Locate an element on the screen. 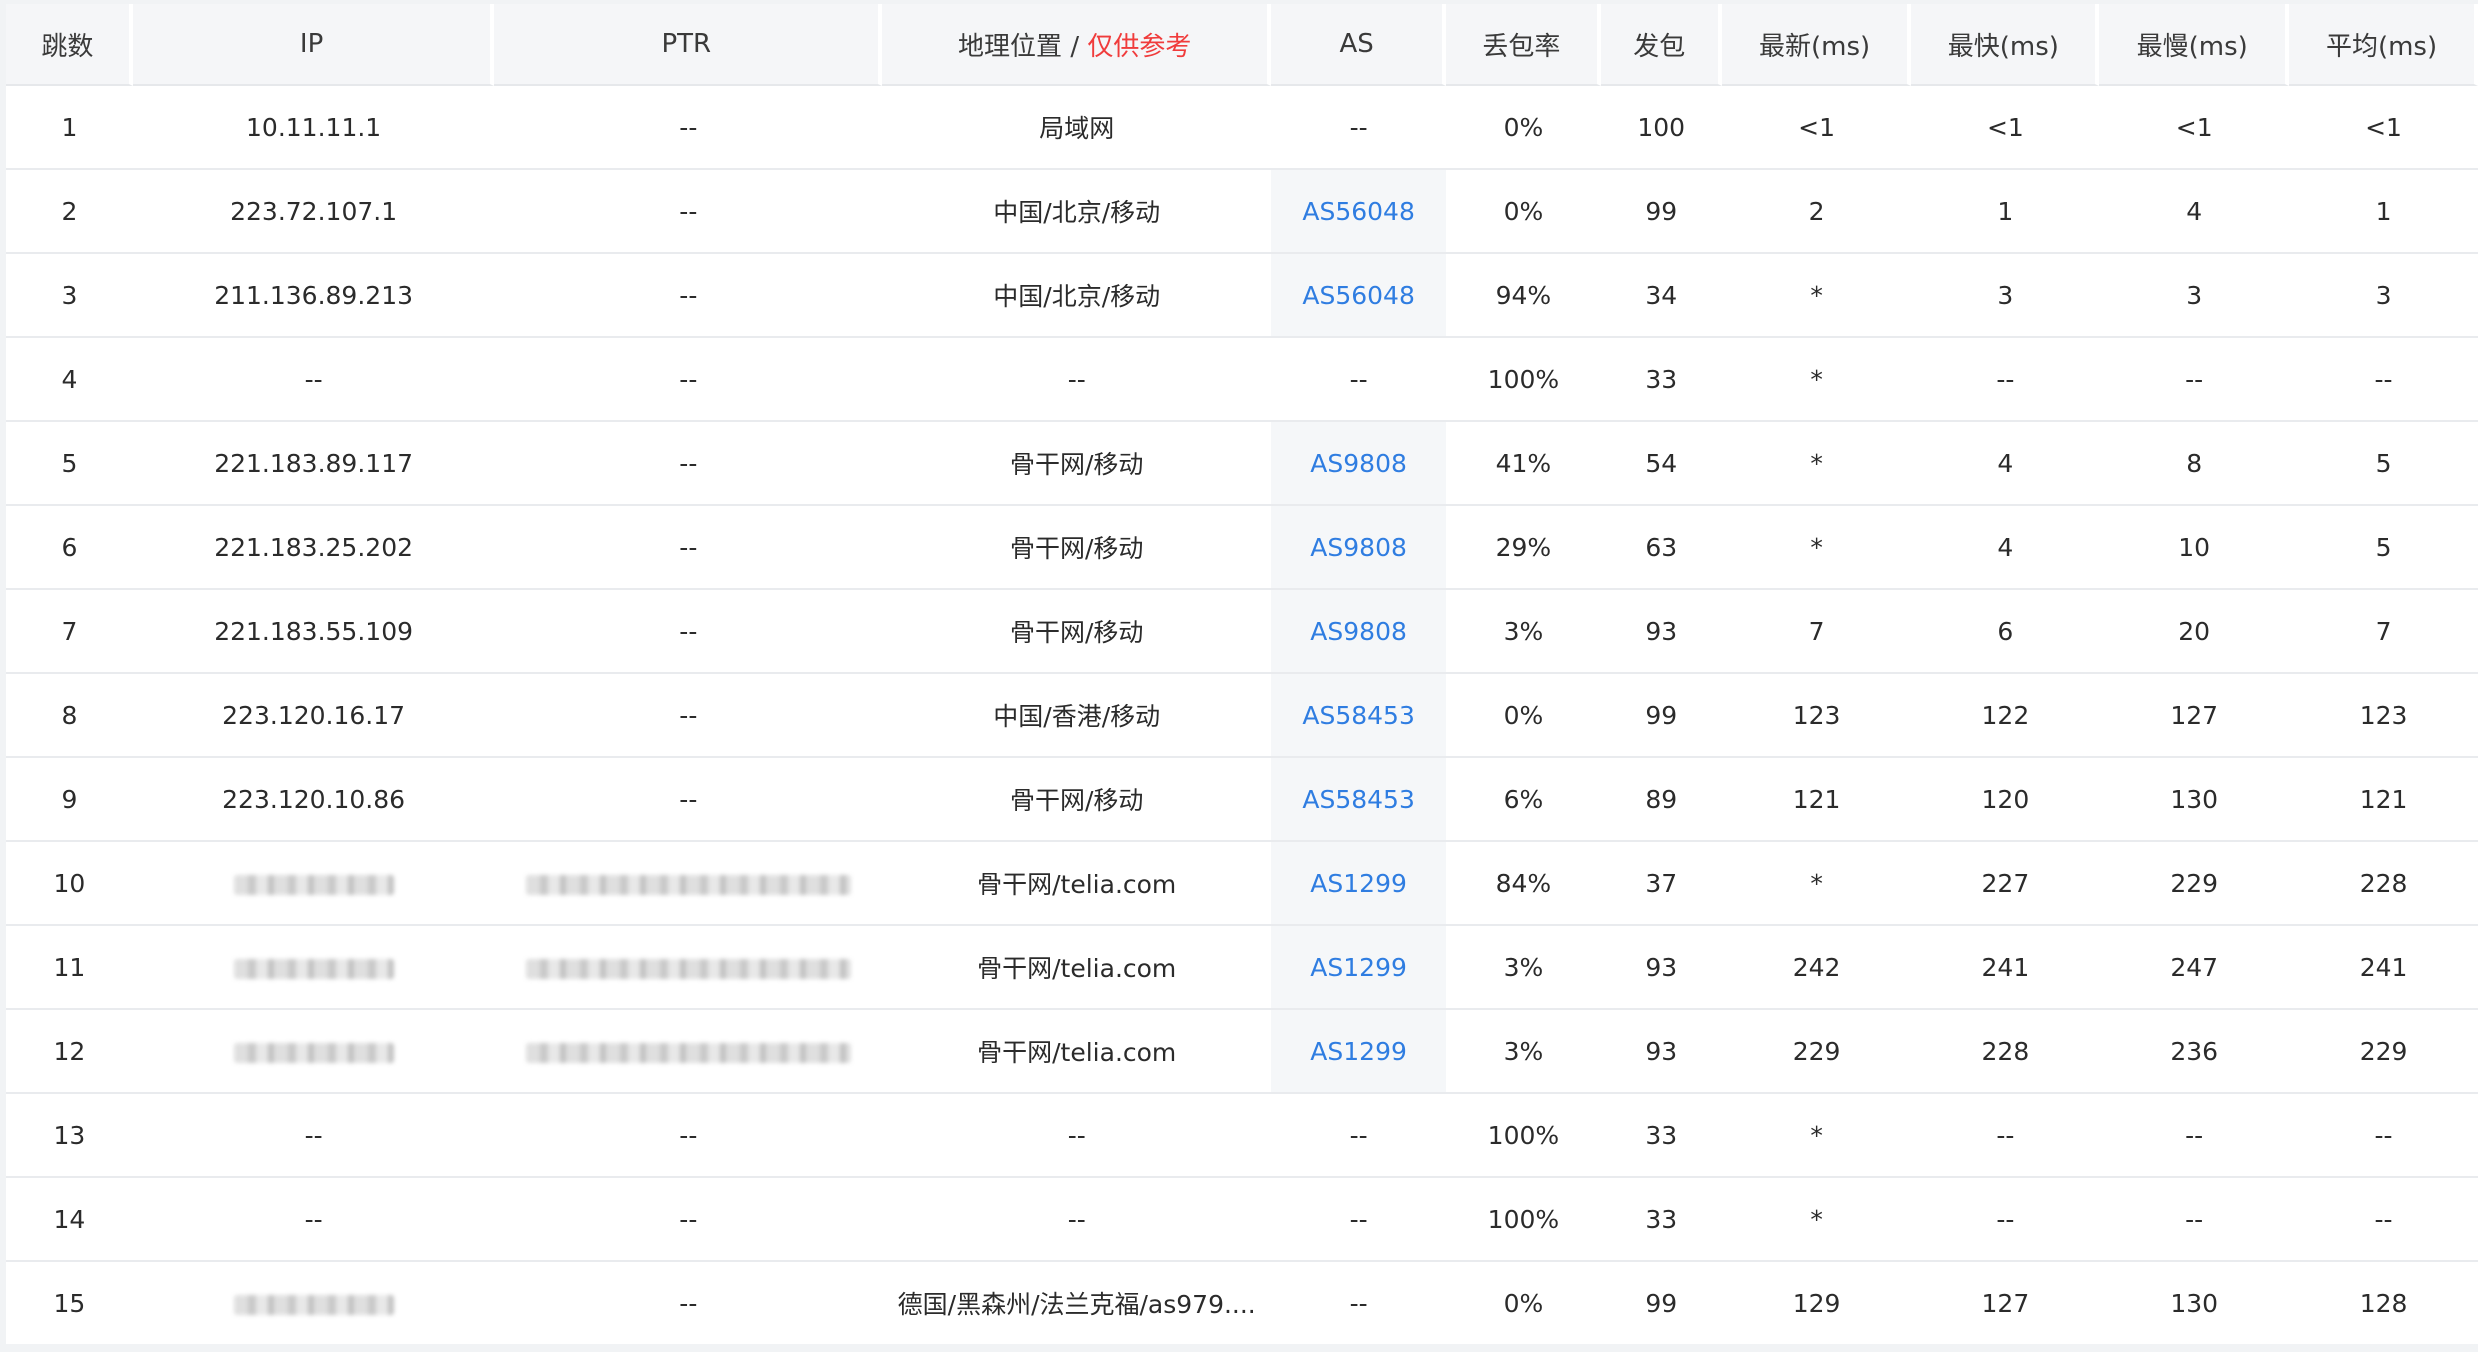 The width and height of the screenshot is (2478, 1352). cell-sent: 93 is located at coordinates (1661, 1052).